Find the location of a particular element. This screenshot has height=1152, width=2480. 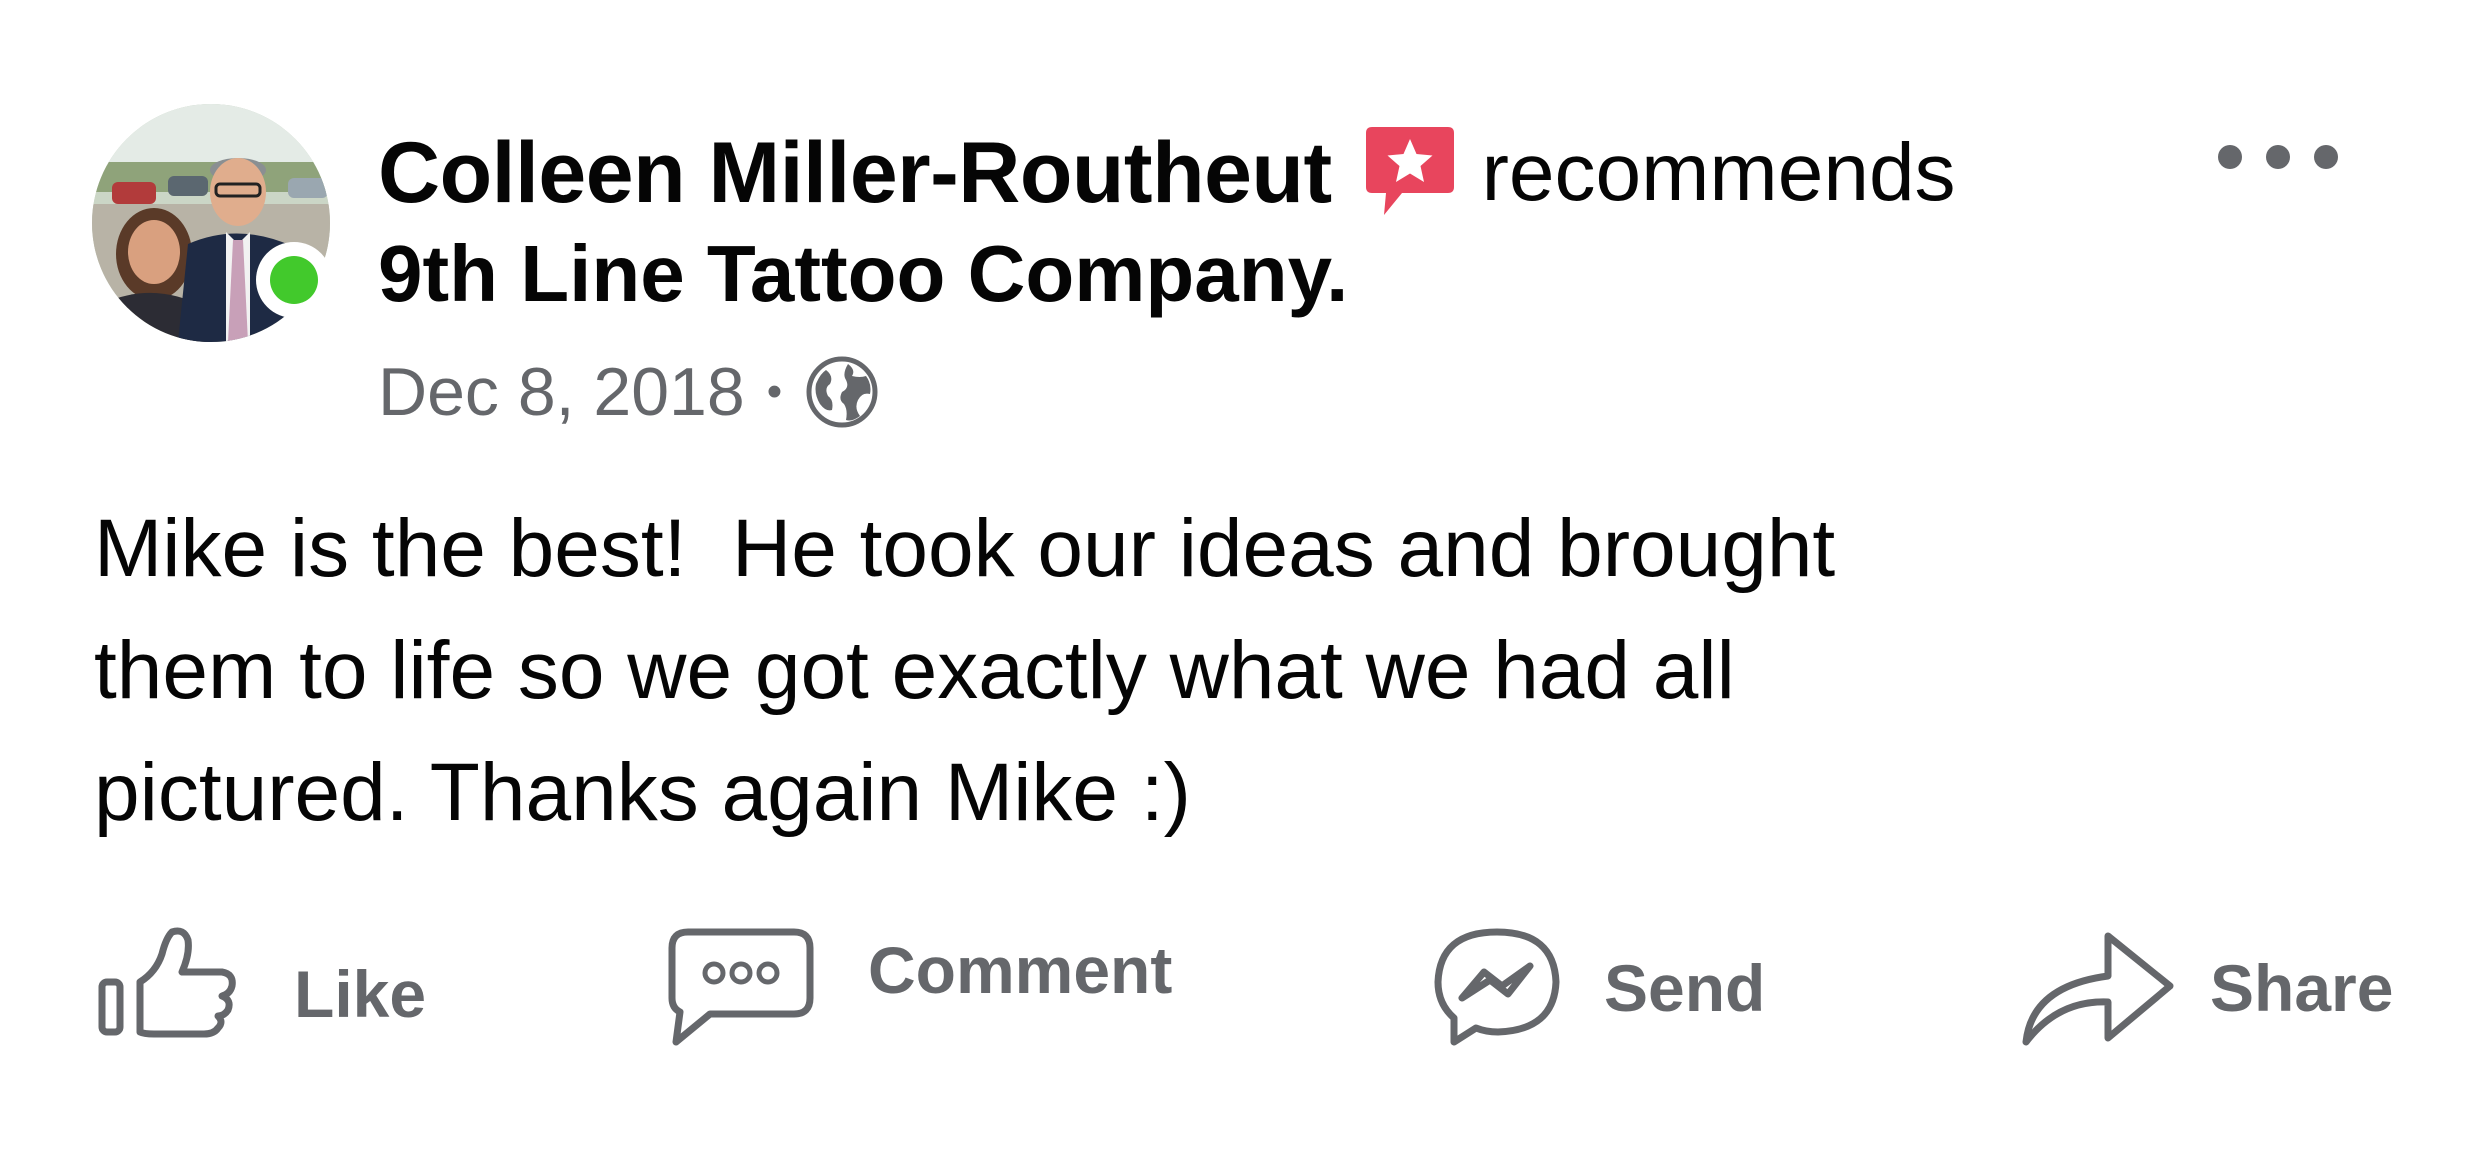

share-button: Share is located at coordinates (2205, 988).